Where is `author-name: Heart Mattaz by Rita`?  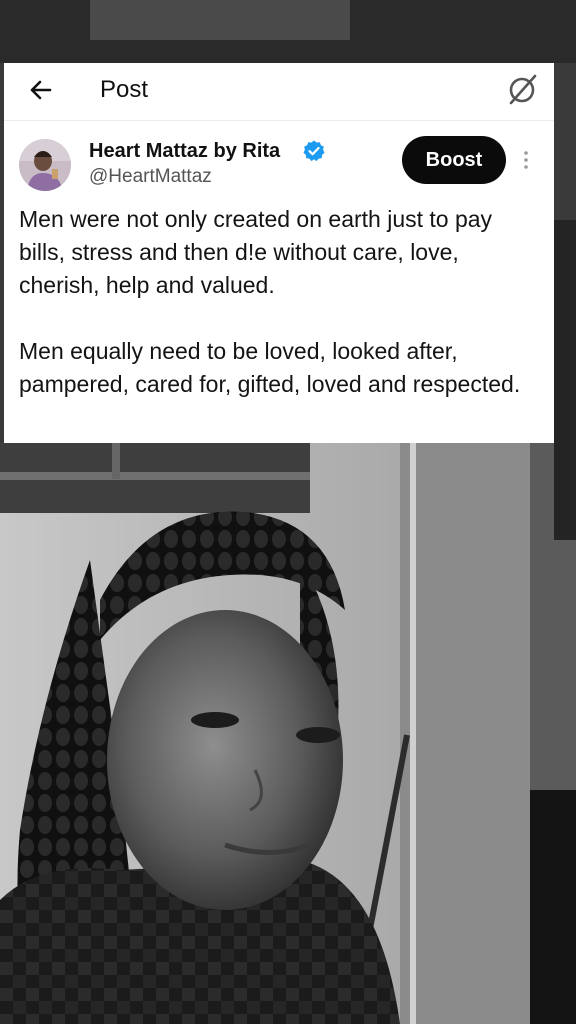 author-name: Heart Mattaz by Rita is located at coordinates (184, 151).